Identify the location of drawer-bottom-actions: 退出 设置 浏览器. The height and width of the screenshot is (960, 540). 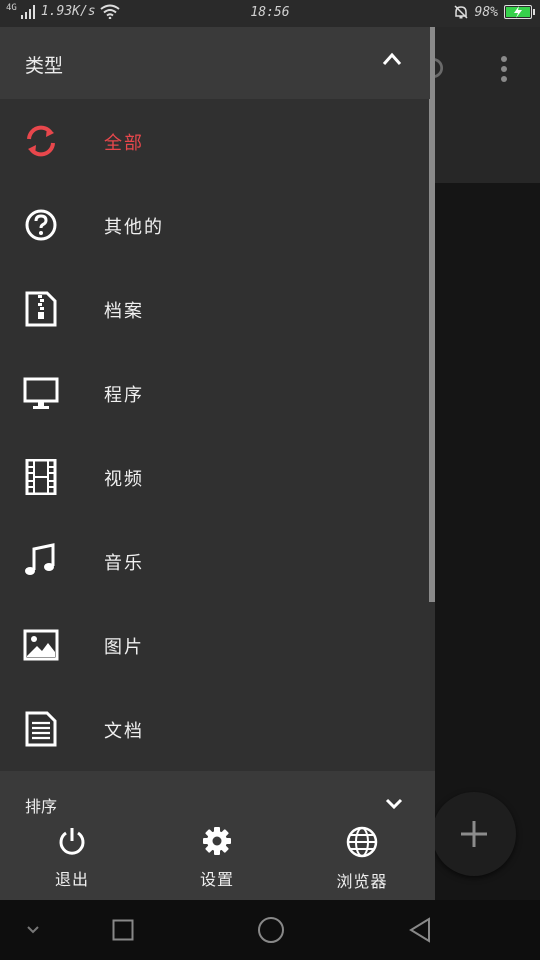
(217, 861).